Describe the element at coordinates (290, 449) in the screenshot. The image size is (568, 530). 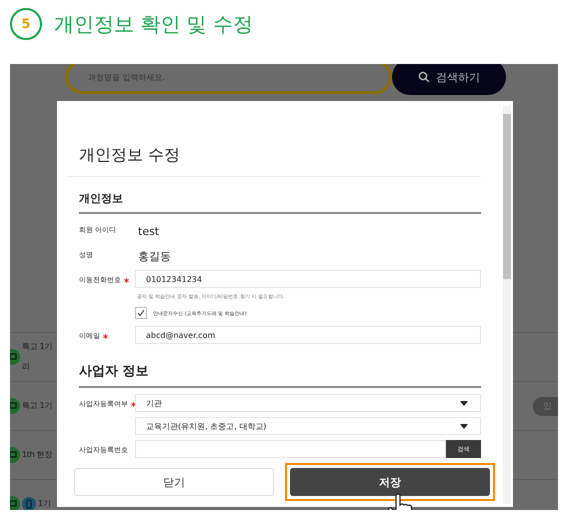
I see `input-field` at that location.